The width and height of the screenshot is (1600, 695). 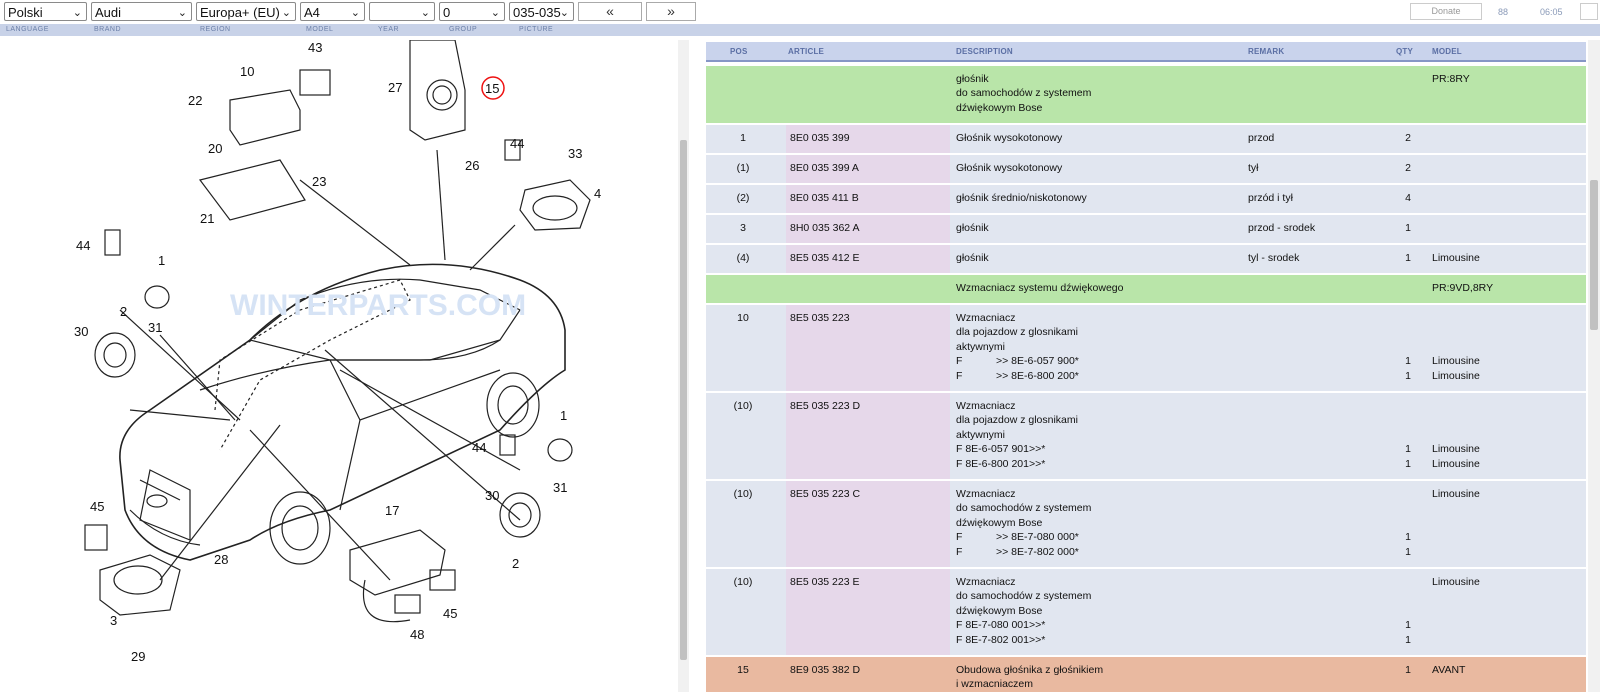 I want to click on article-cell-line: 8E5 035 223 D, so click(x=825, y=406).